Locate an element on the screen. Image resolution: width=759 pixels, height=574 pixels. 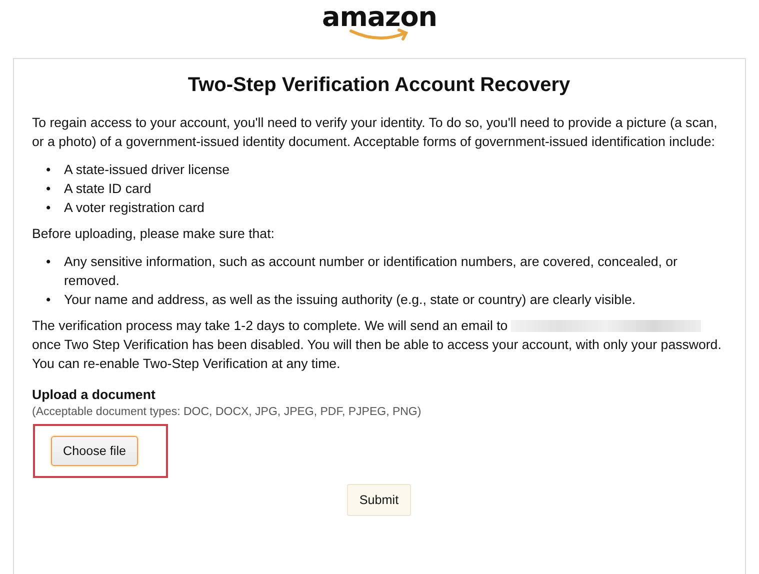
intro-text: To regain access to your account, you'll need to verify your identity. To do so, you'll need to provide a picture (a scan, or a photo) of a government-issued identity document. Acceptable forms of government-issued identification include: is located at coordinates (375, 132).